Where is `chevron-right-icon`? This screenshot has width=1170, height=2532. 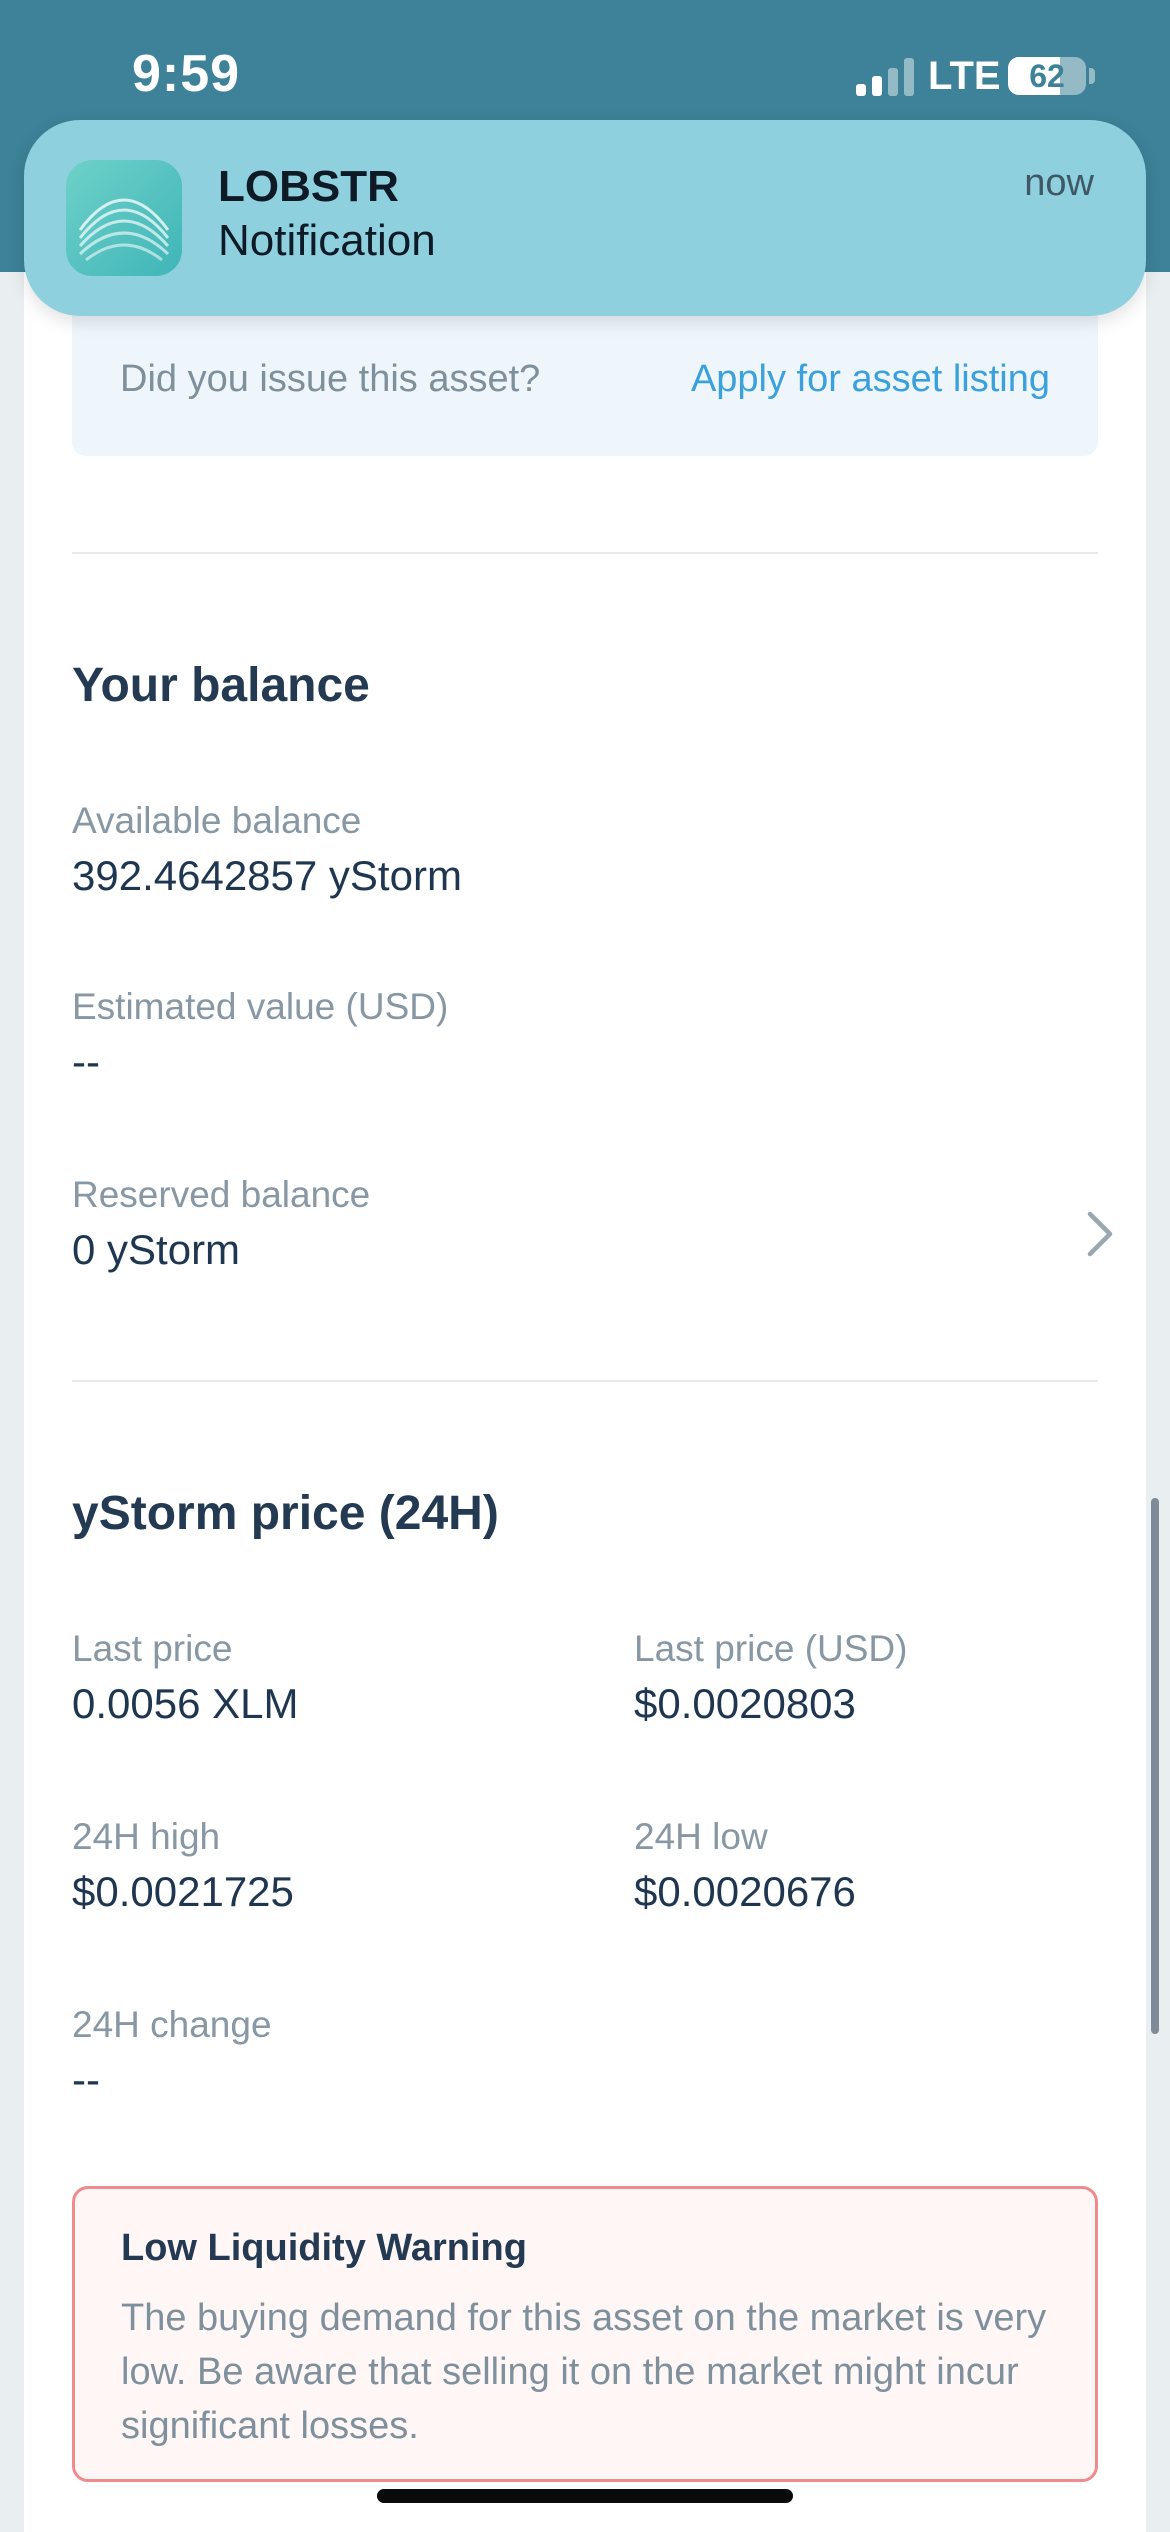 chevron-right-icon is located at coordinates (1100, 1234).